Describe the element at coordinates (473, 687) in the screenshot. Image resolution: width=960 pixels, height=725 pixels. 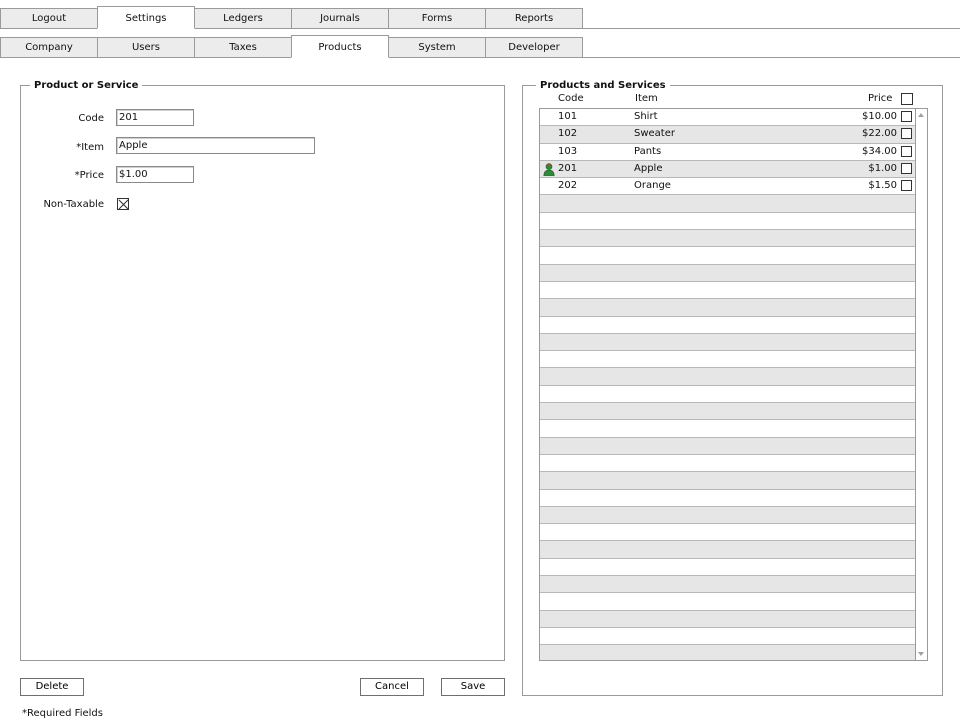
I see `save-button: Save` at that location.